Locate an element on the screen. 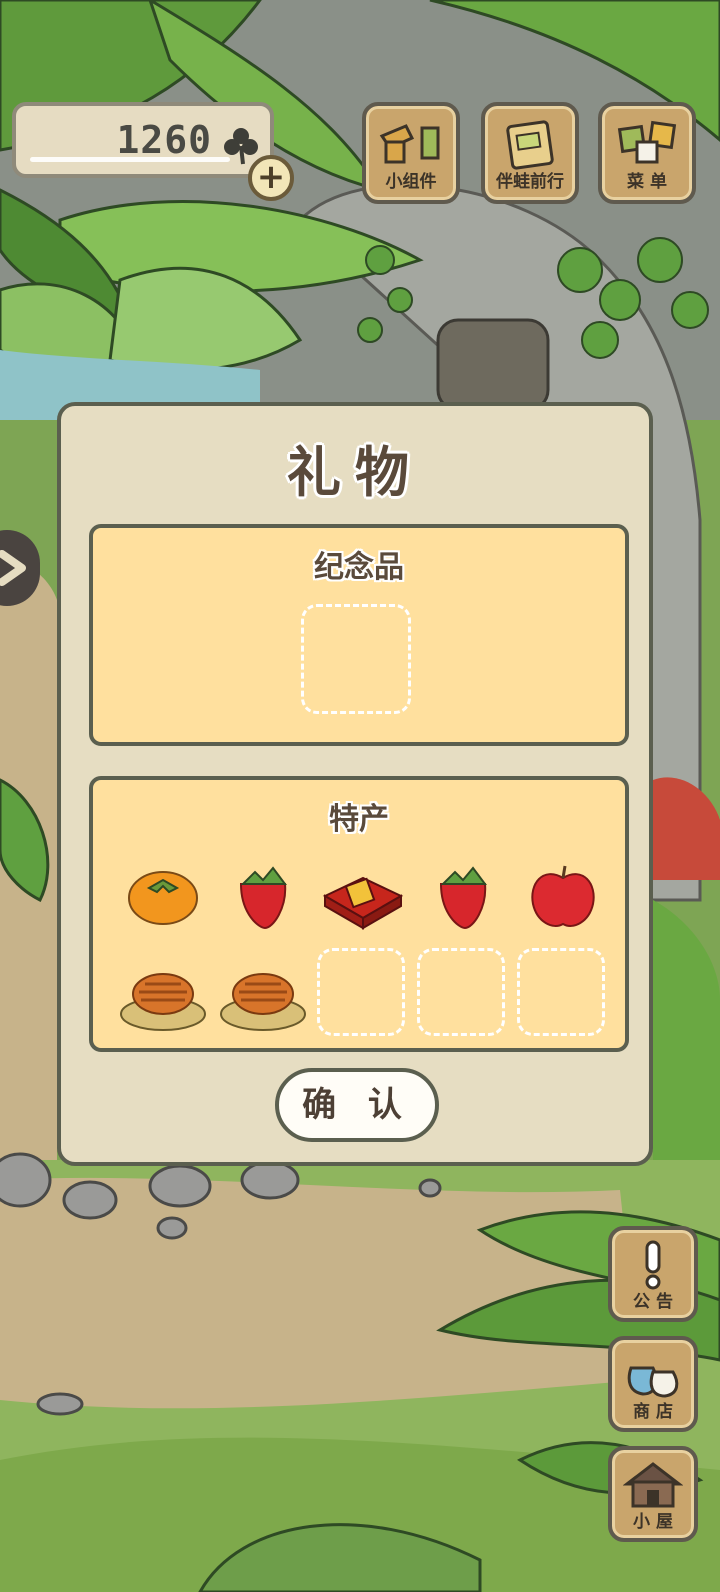  fried-snack-icon is located at coordinates (163, 992).